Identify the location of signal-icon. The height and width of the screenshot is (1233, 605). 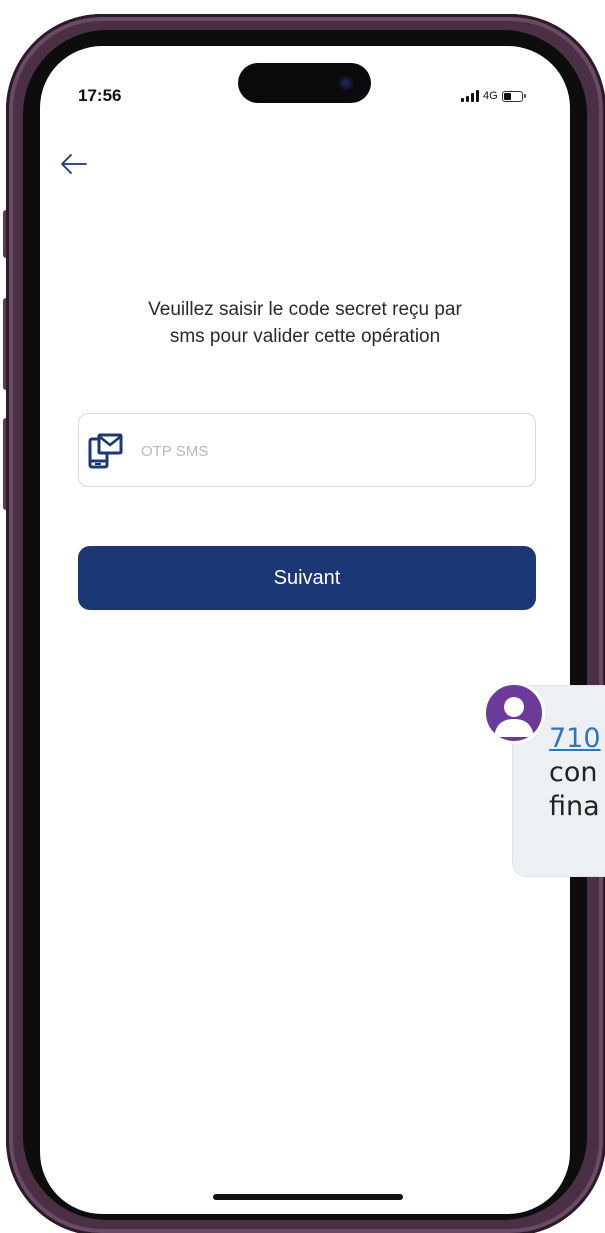
(470, 96).